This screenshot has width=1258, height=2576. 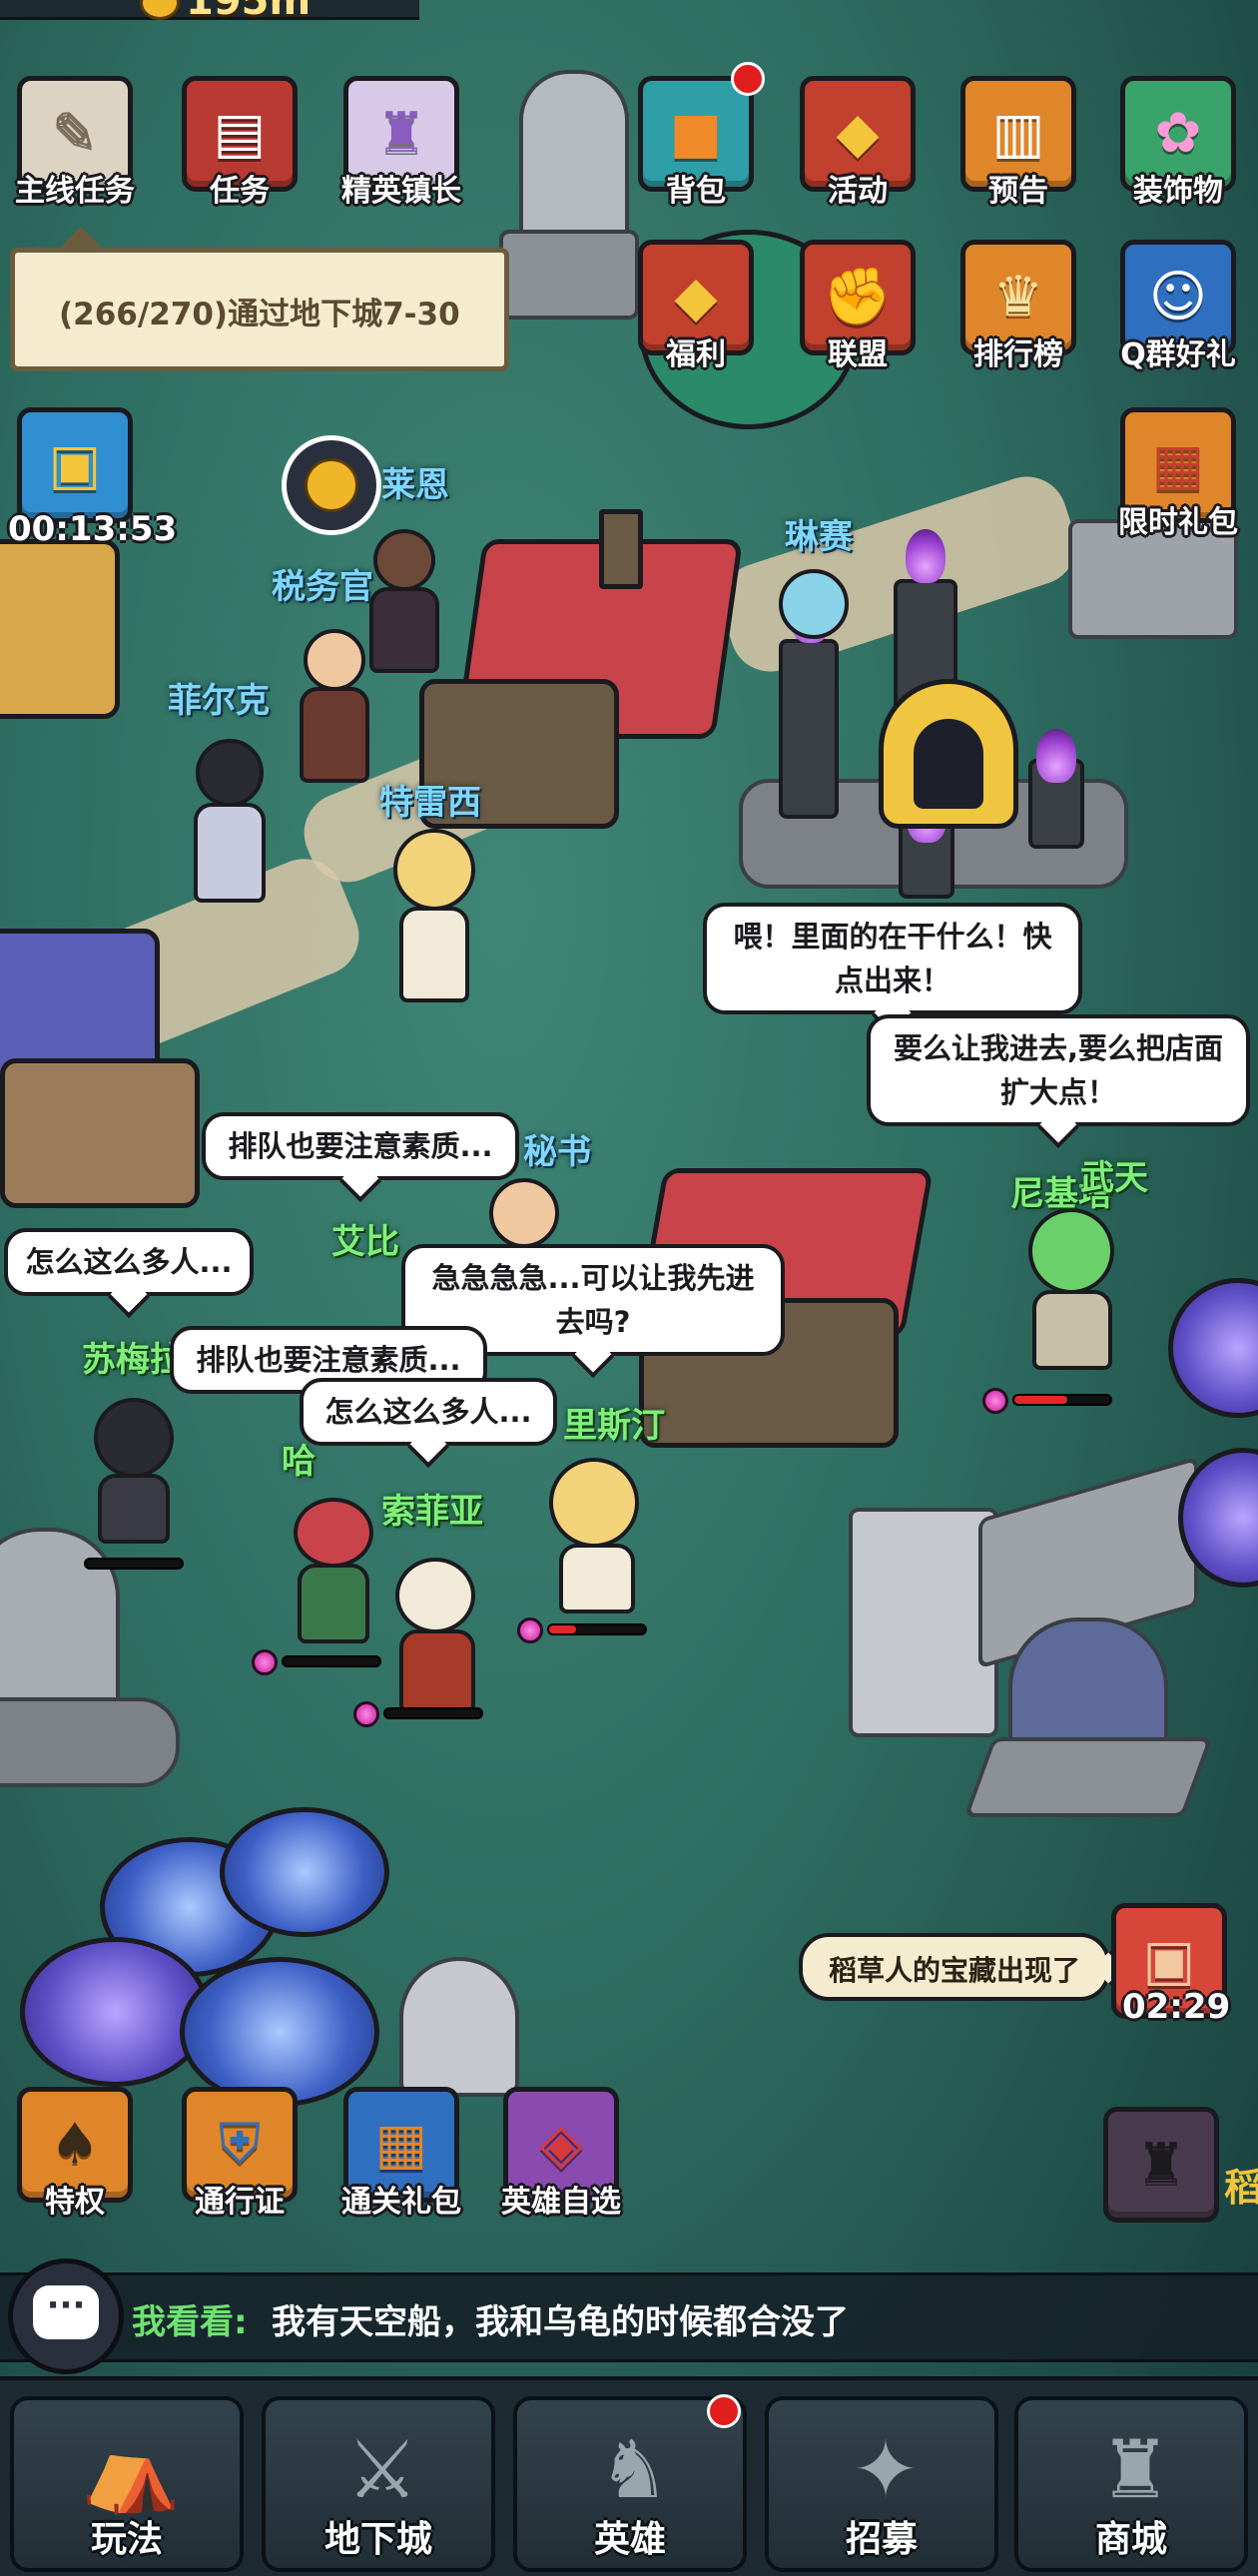 I want to click on tax-coin-marker-icon, so click(x=331, y=485).